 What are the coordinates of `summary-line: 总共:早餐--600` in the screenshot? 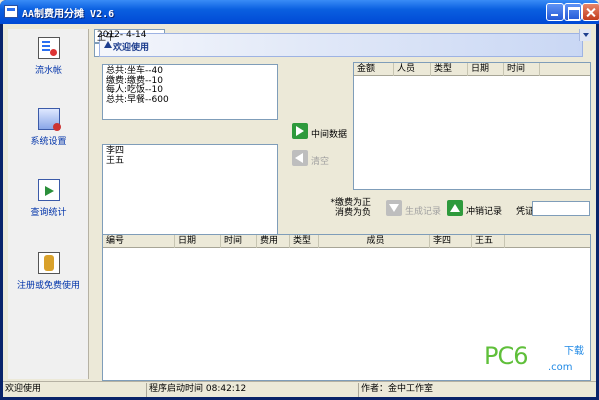 It's located at (137, 99).